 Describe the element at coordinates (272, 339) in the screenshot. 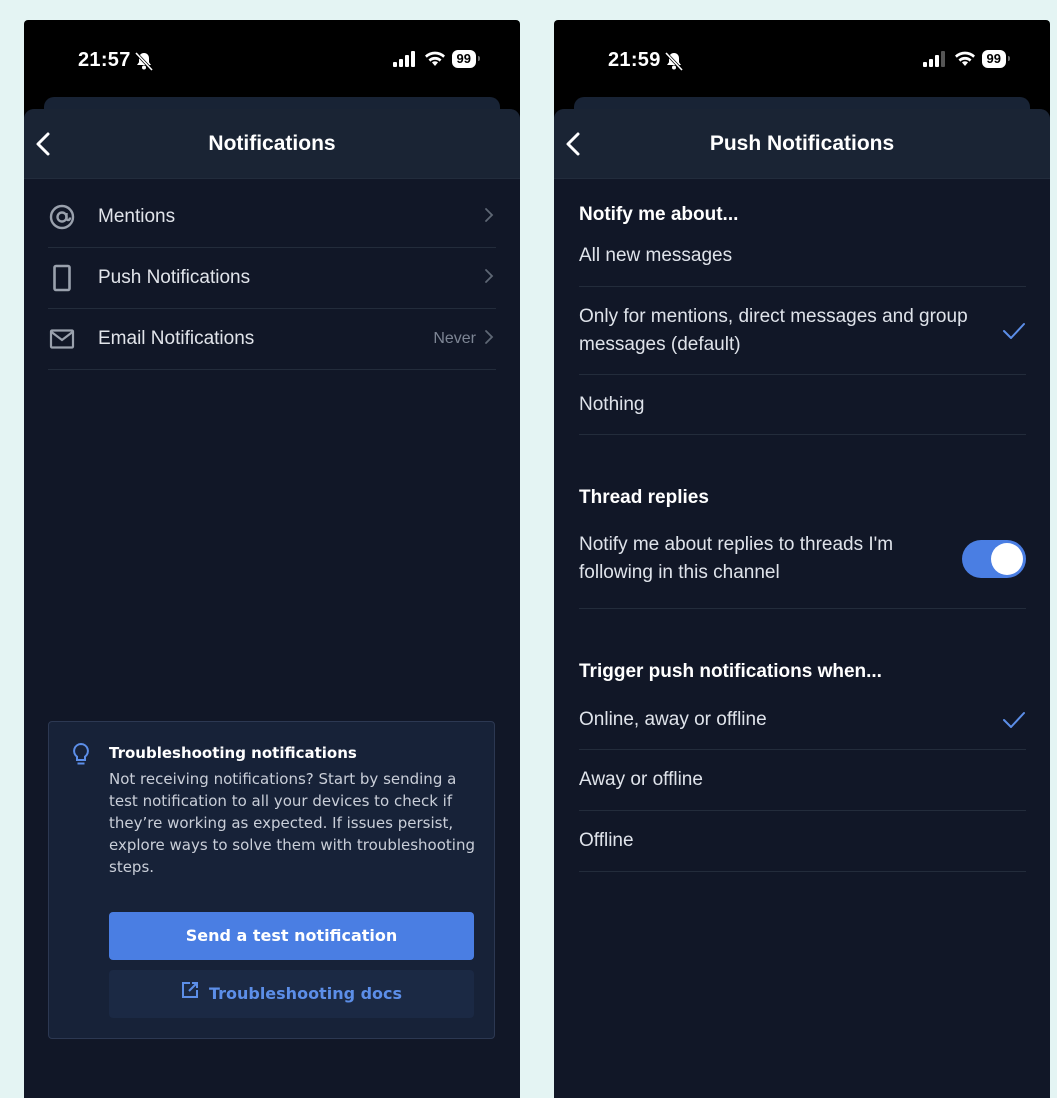

I see `menu-item-email-notifications: Email Notifications Never` at that location.